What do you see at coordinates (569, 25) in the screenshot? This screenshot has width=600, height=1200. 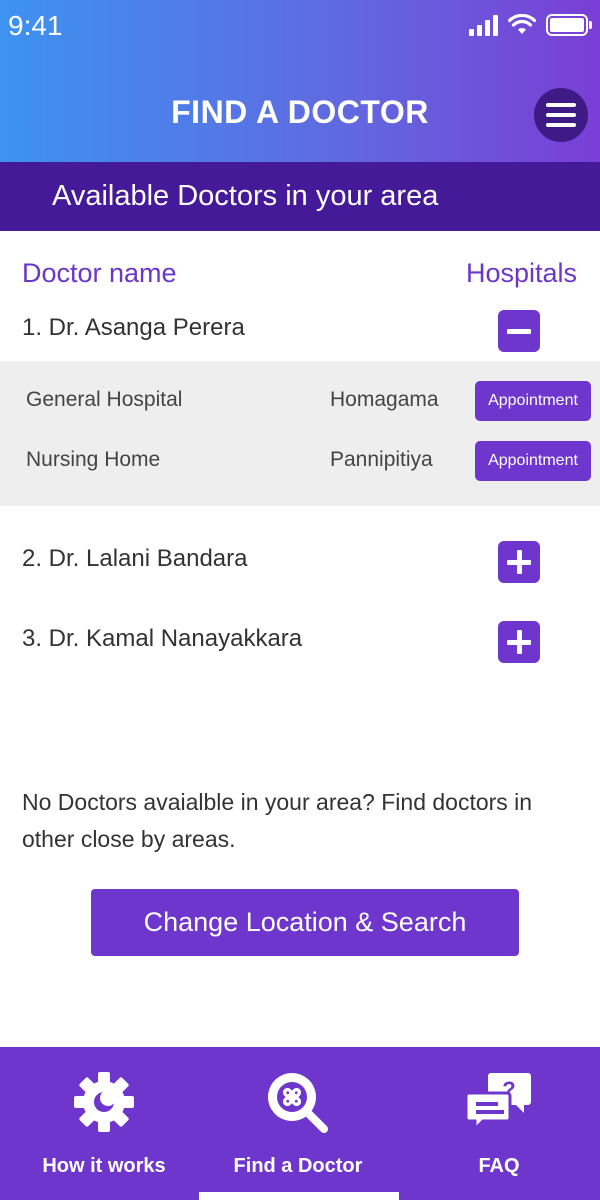 I see `battery-icon` at bounding box center [569, 25].